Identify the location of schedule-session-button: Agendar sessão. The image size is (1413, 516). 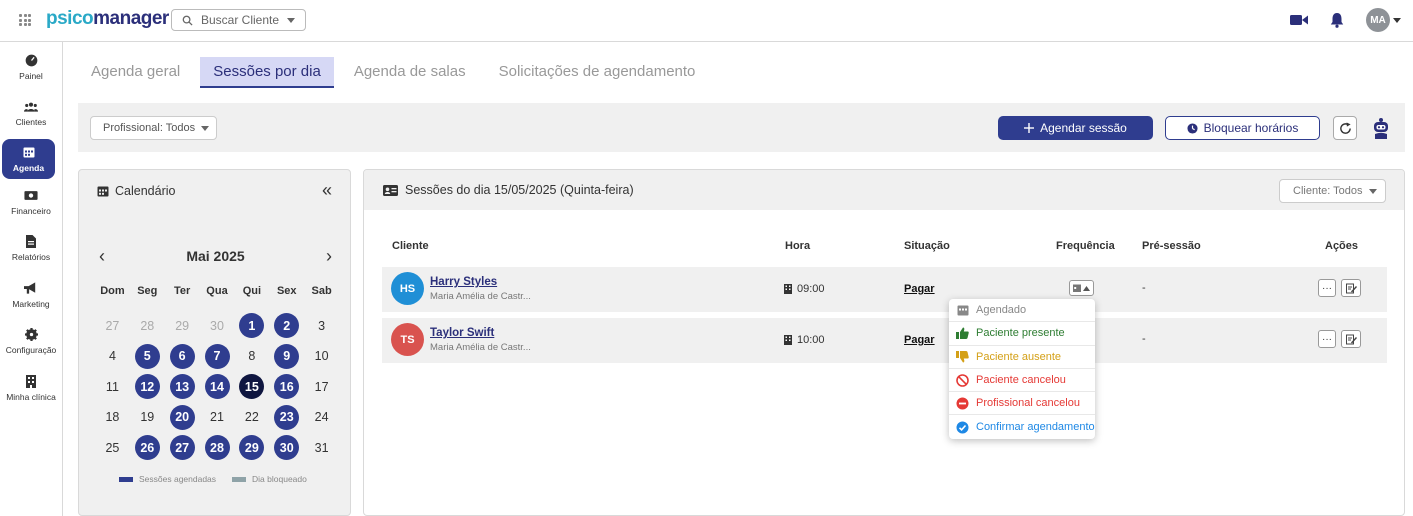
(1075, 128).